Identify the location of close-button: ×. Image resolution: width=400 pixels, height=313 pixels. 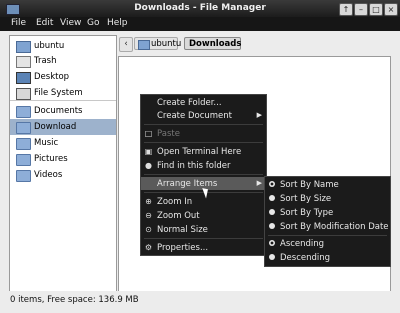
(391, 9).